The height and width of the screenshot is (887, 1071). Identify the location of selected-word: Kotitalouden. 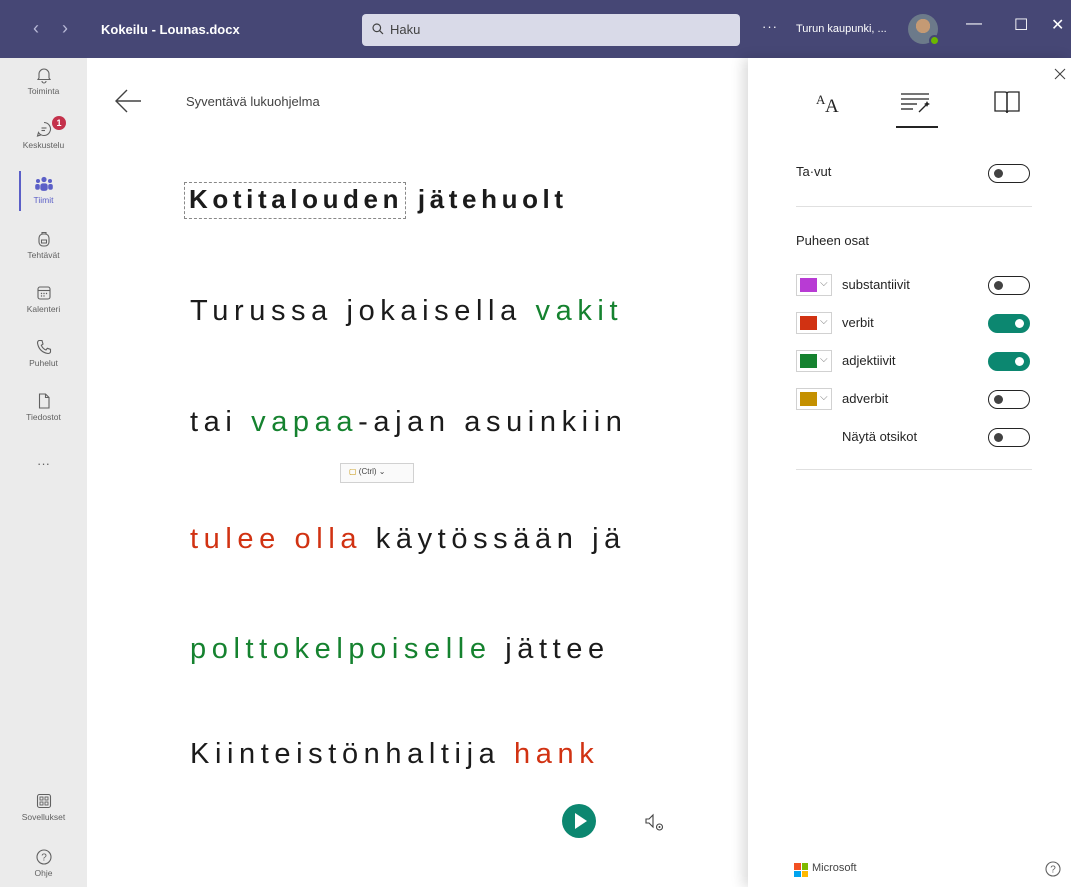
(295, 200).